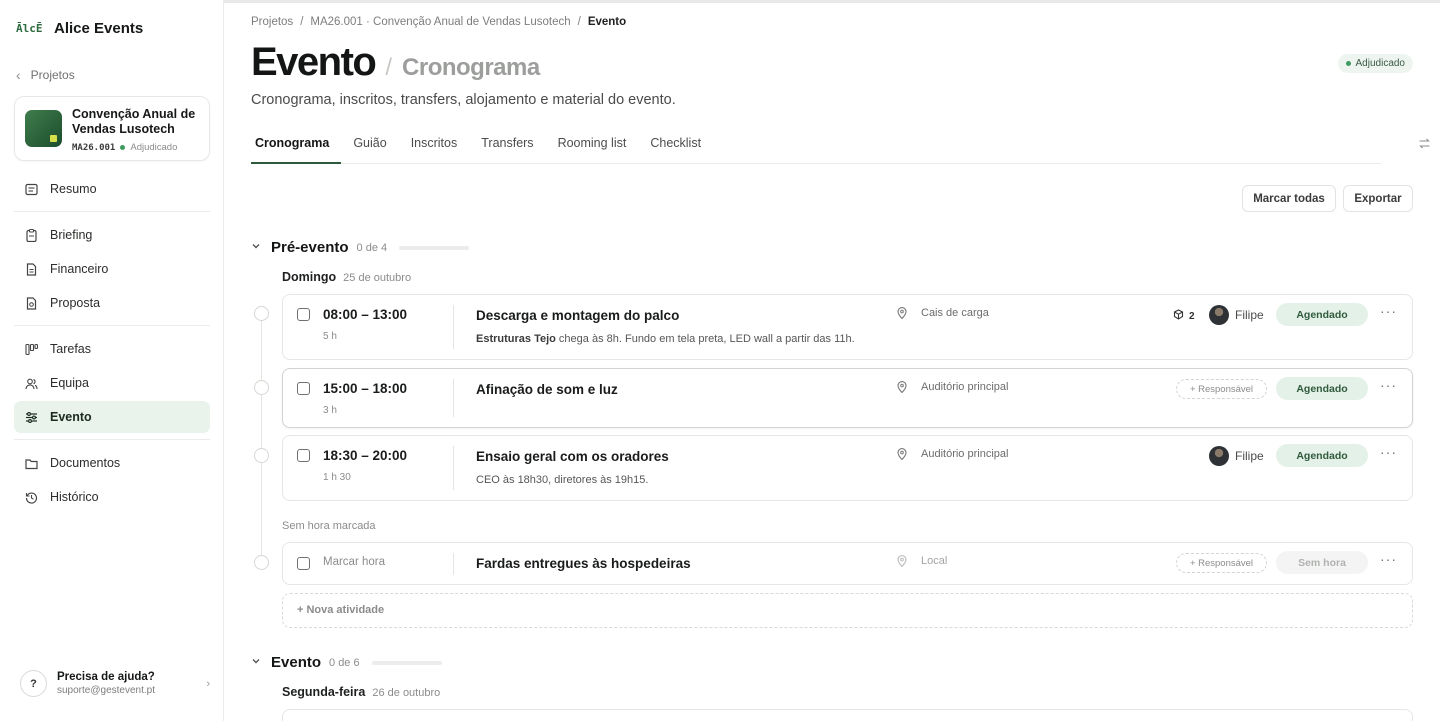 The width and height of the screenshot is (1440, 721). What do you see at coordinates (1380, 63) in the screenshot?
I see `status-badge-label: Adjudicado` at bounding box center [1380, 63].